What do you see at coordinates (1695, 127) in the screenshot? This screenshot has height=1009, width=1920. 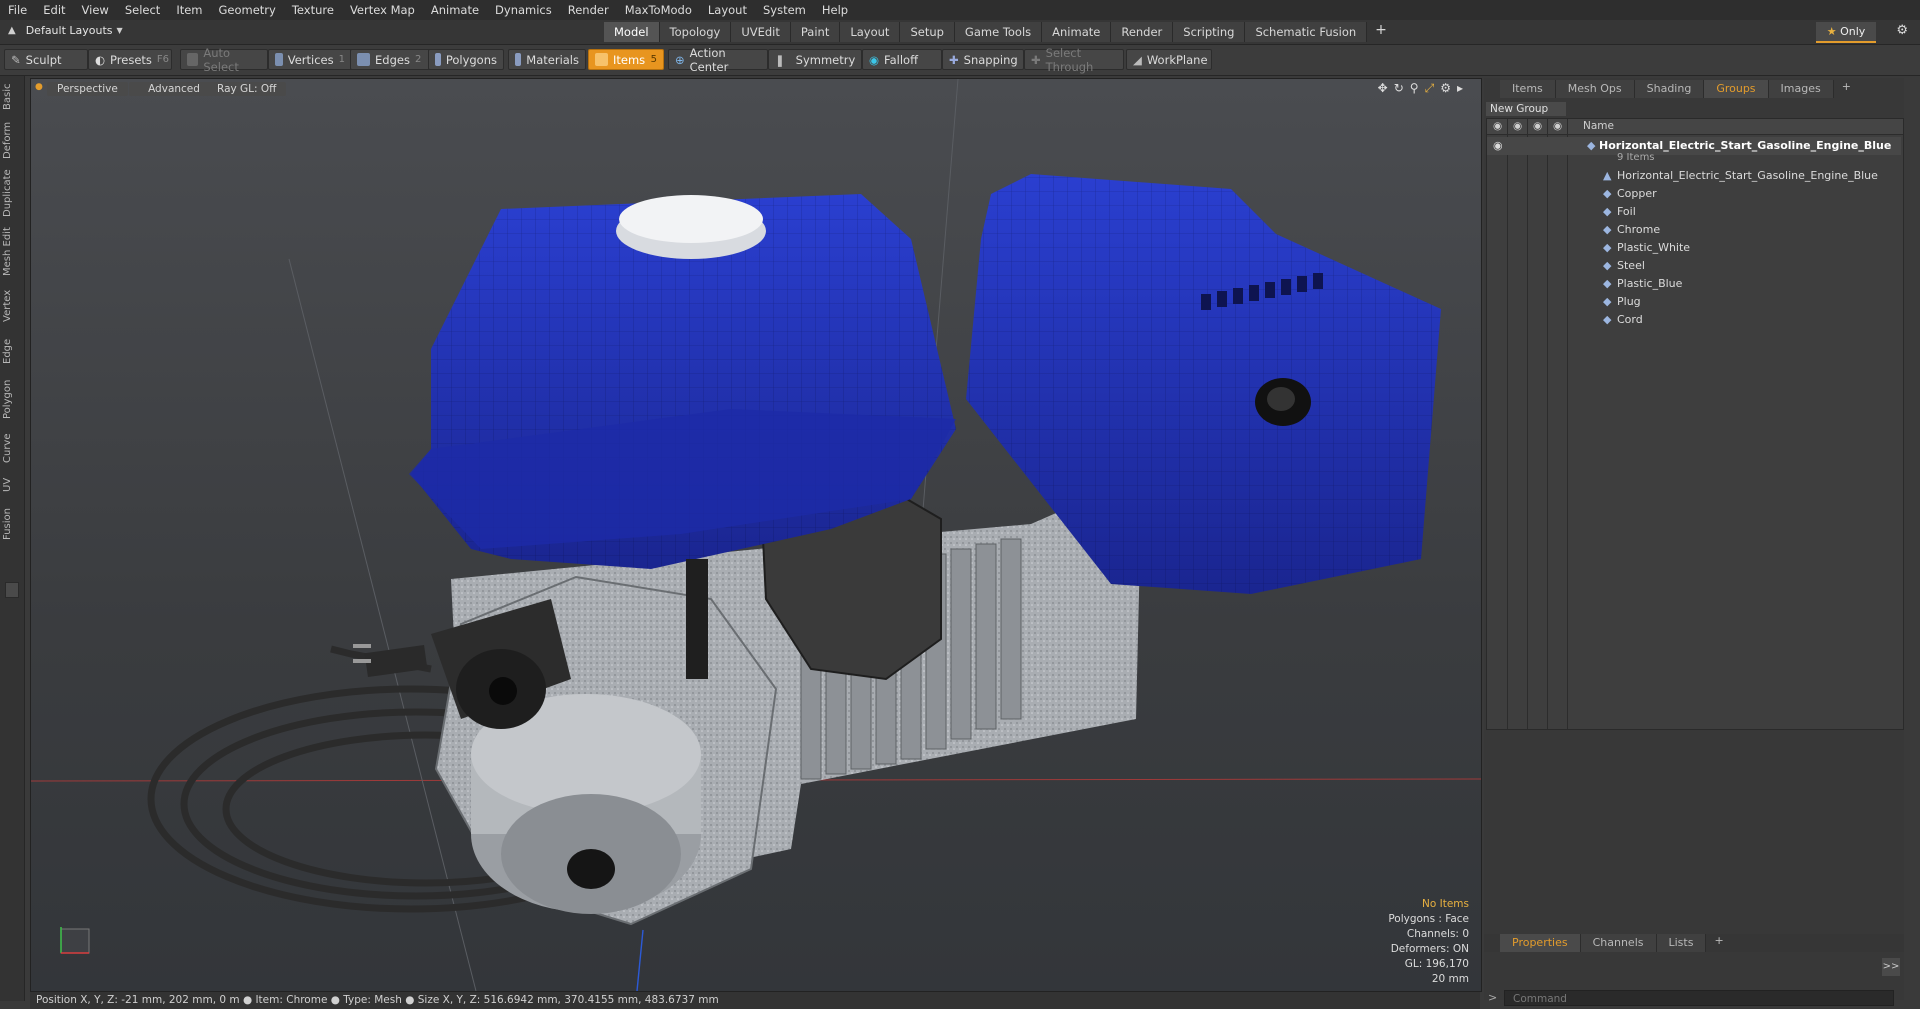 I see `tree-header: ◉ ◉ ◉ ◉ Name` at bounding box center [1695, 127].